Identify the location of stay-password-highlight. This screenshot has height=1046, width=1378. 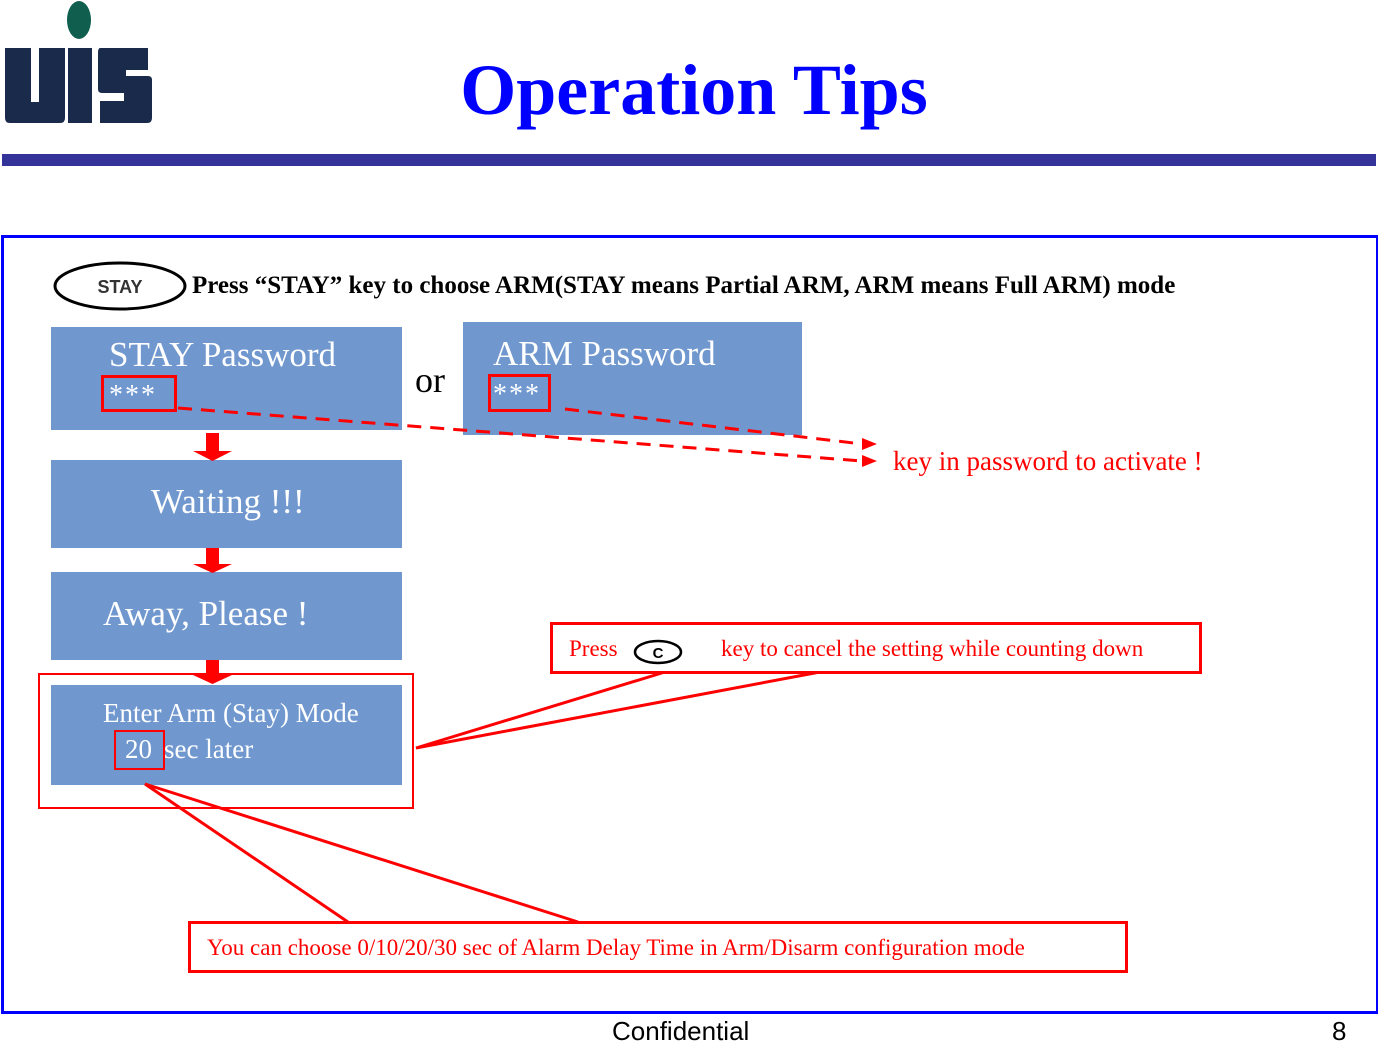
(139, 393).